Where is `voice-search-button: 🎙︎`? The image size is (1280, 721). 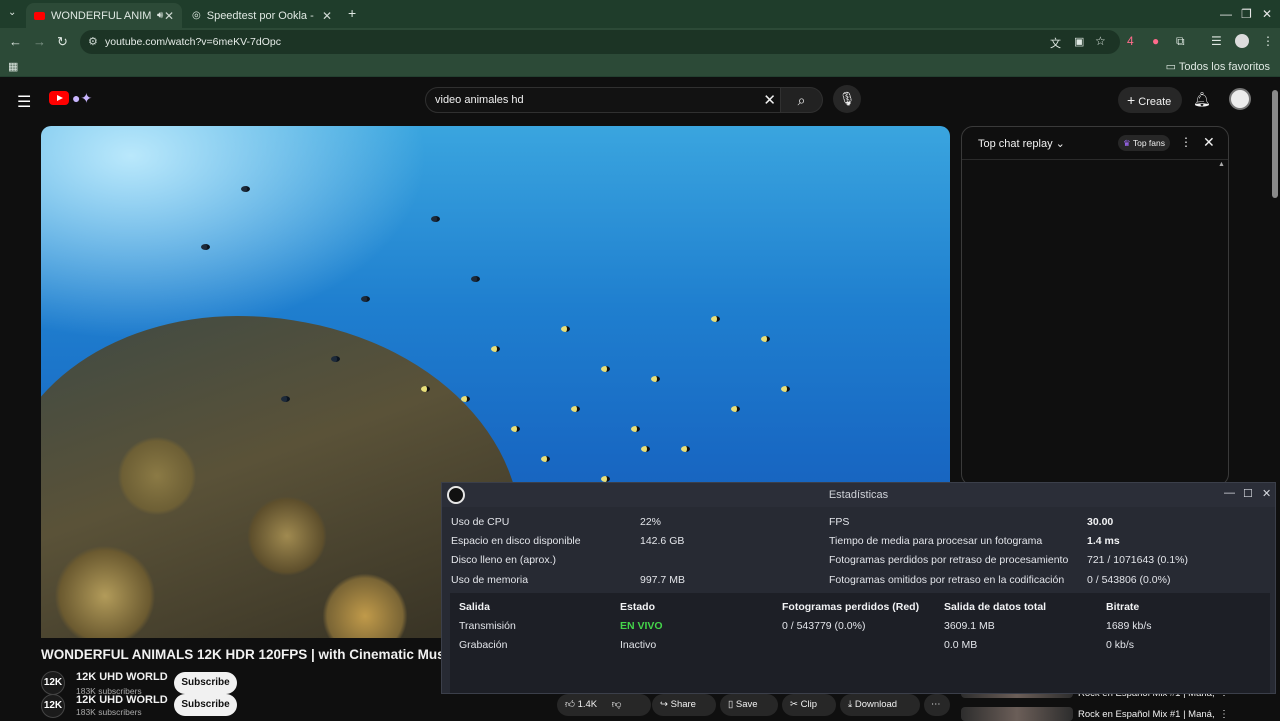
voice-search-button: 🎙︎ is located at coordinates (847, 99).